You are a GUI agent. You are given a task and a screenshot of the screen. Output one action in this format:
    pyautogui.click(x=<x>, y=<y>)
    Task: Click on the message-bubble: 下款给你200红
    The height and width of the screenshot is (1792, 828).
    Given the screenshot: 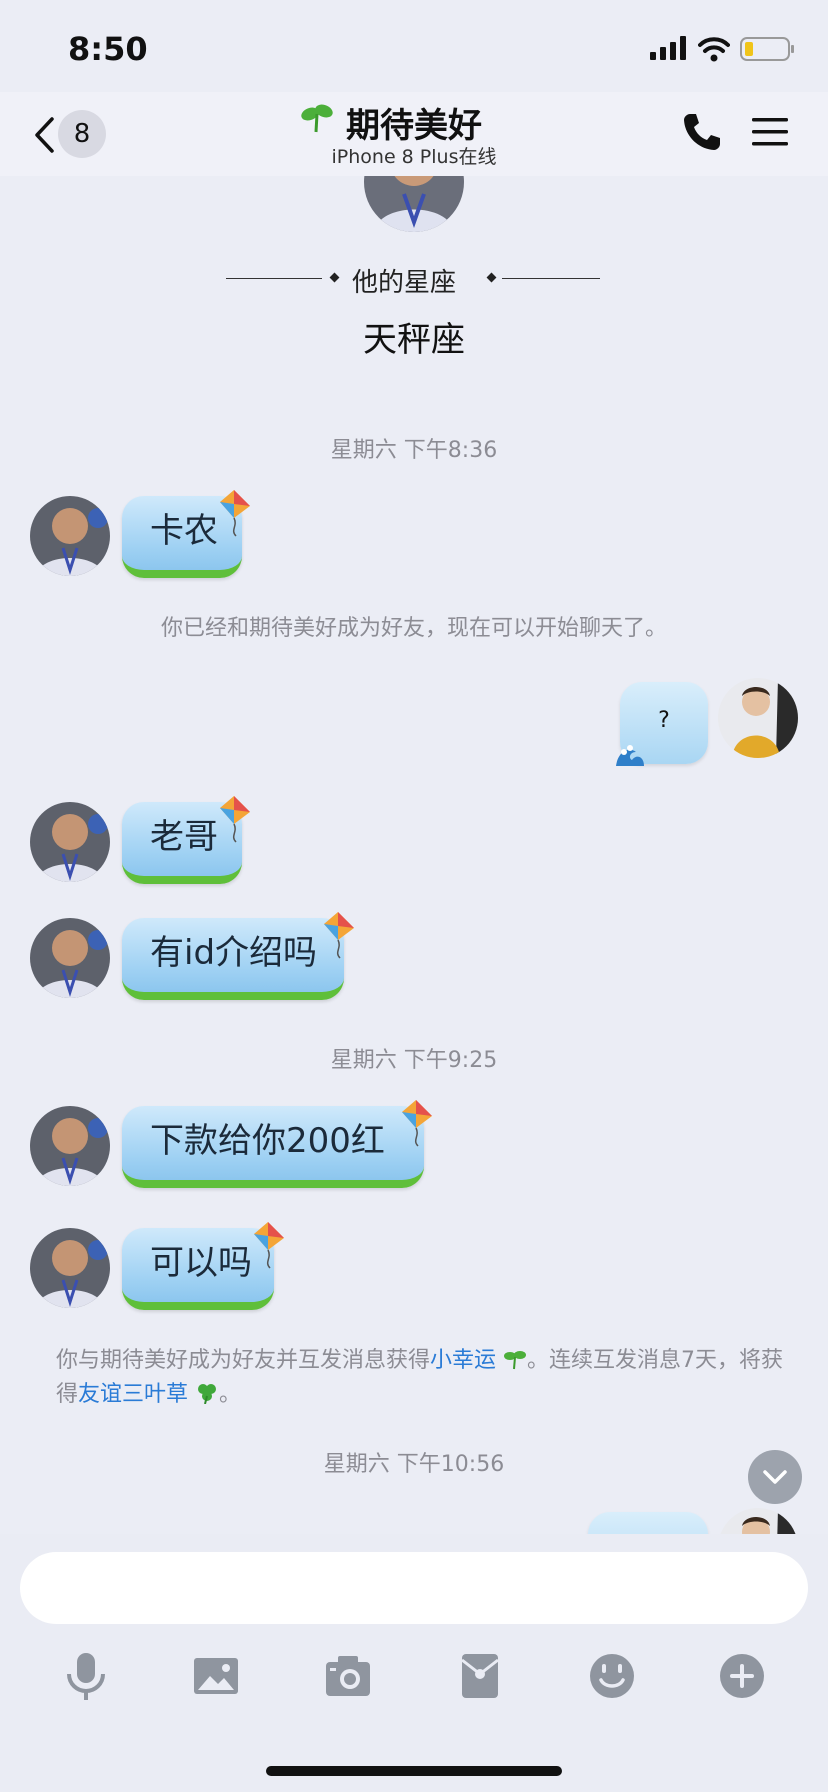 What is the action you would take?
    pyautogui.click(x=273, y=1147)
    